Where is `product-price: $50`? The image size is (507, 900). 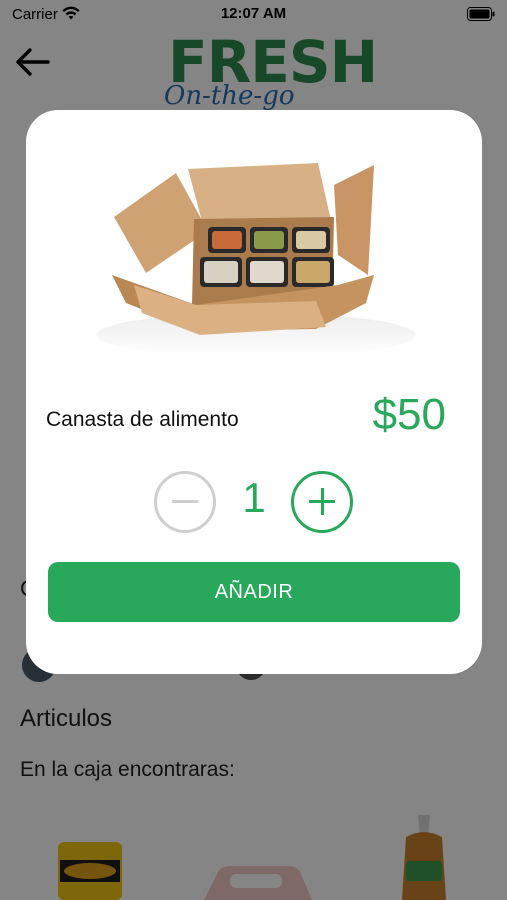
product-price: $50 is located at coordinates (409, 414).